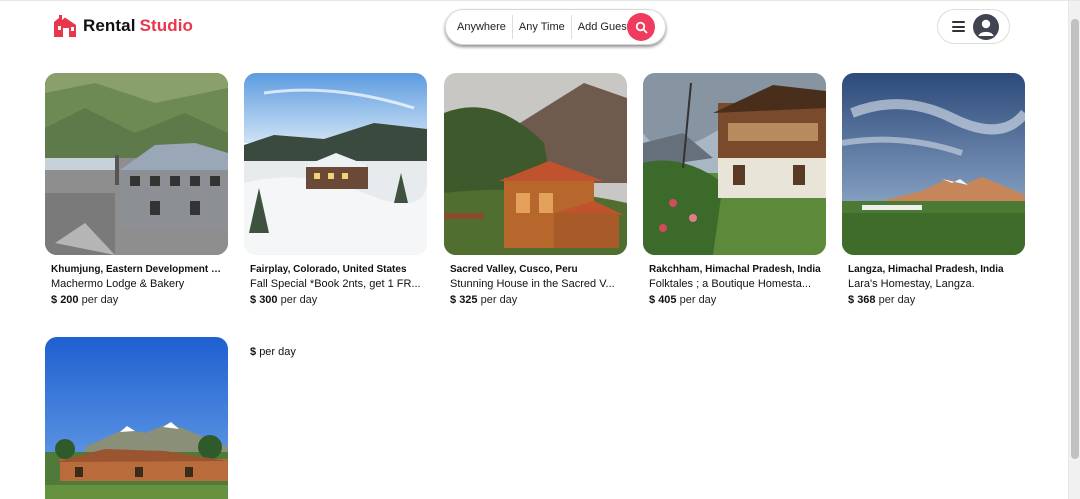  What do you see at coordinates (542, 27) in the screenshot?
I see `search-when: Any Time` at bounding box center [542, 27].